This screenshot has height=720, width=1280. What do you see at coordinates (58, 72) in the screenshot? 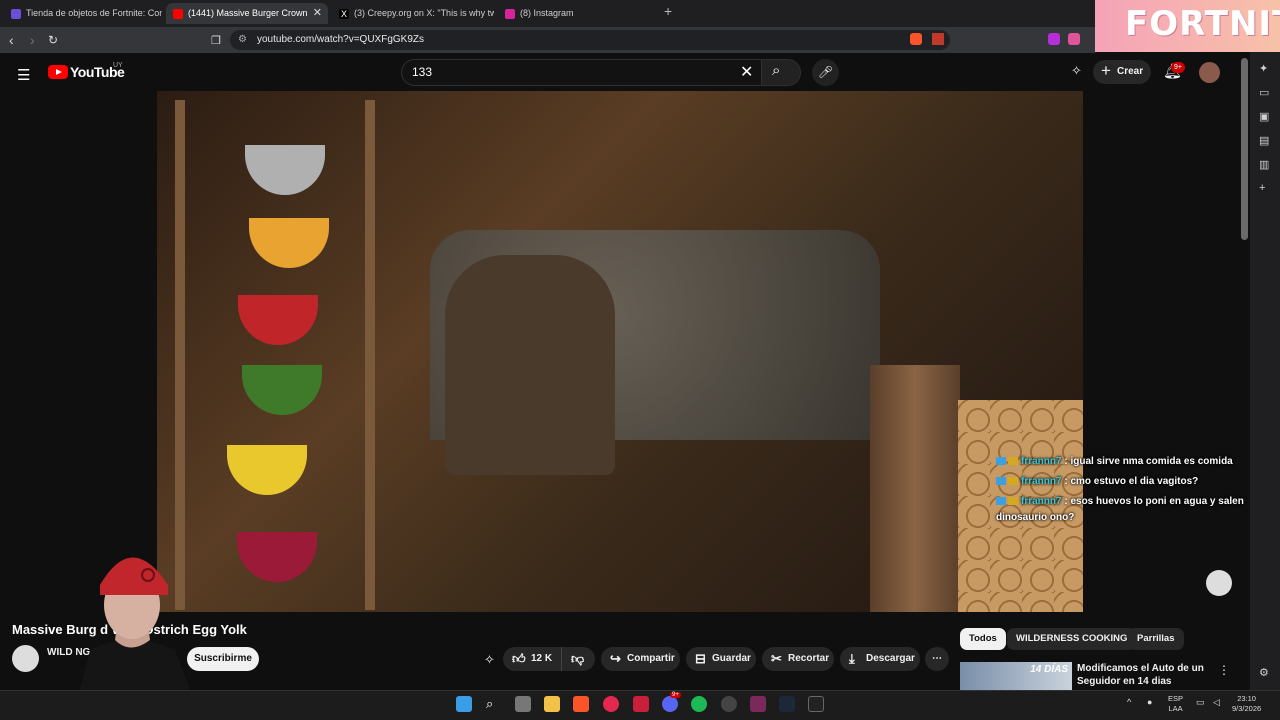
I see `youtube-logo-icon` at bounding box center [58, 72].